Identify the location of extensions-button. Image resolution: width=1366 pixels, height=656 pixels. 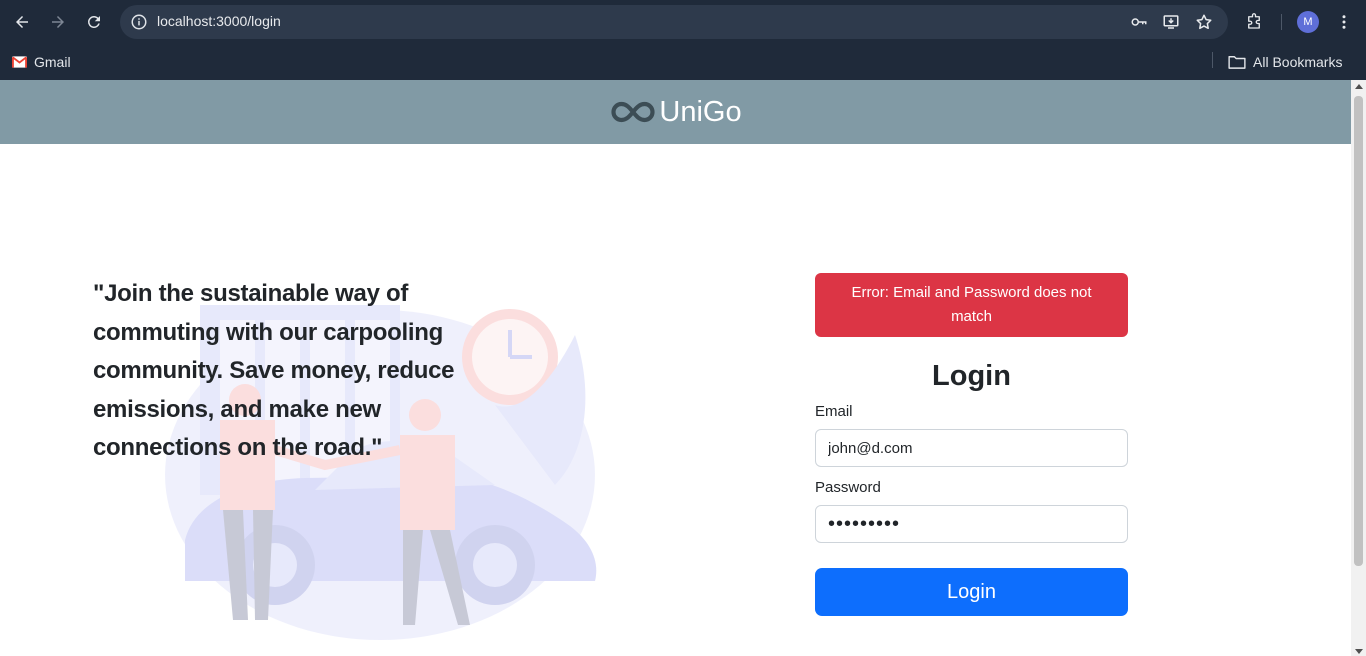
(1254, 22).